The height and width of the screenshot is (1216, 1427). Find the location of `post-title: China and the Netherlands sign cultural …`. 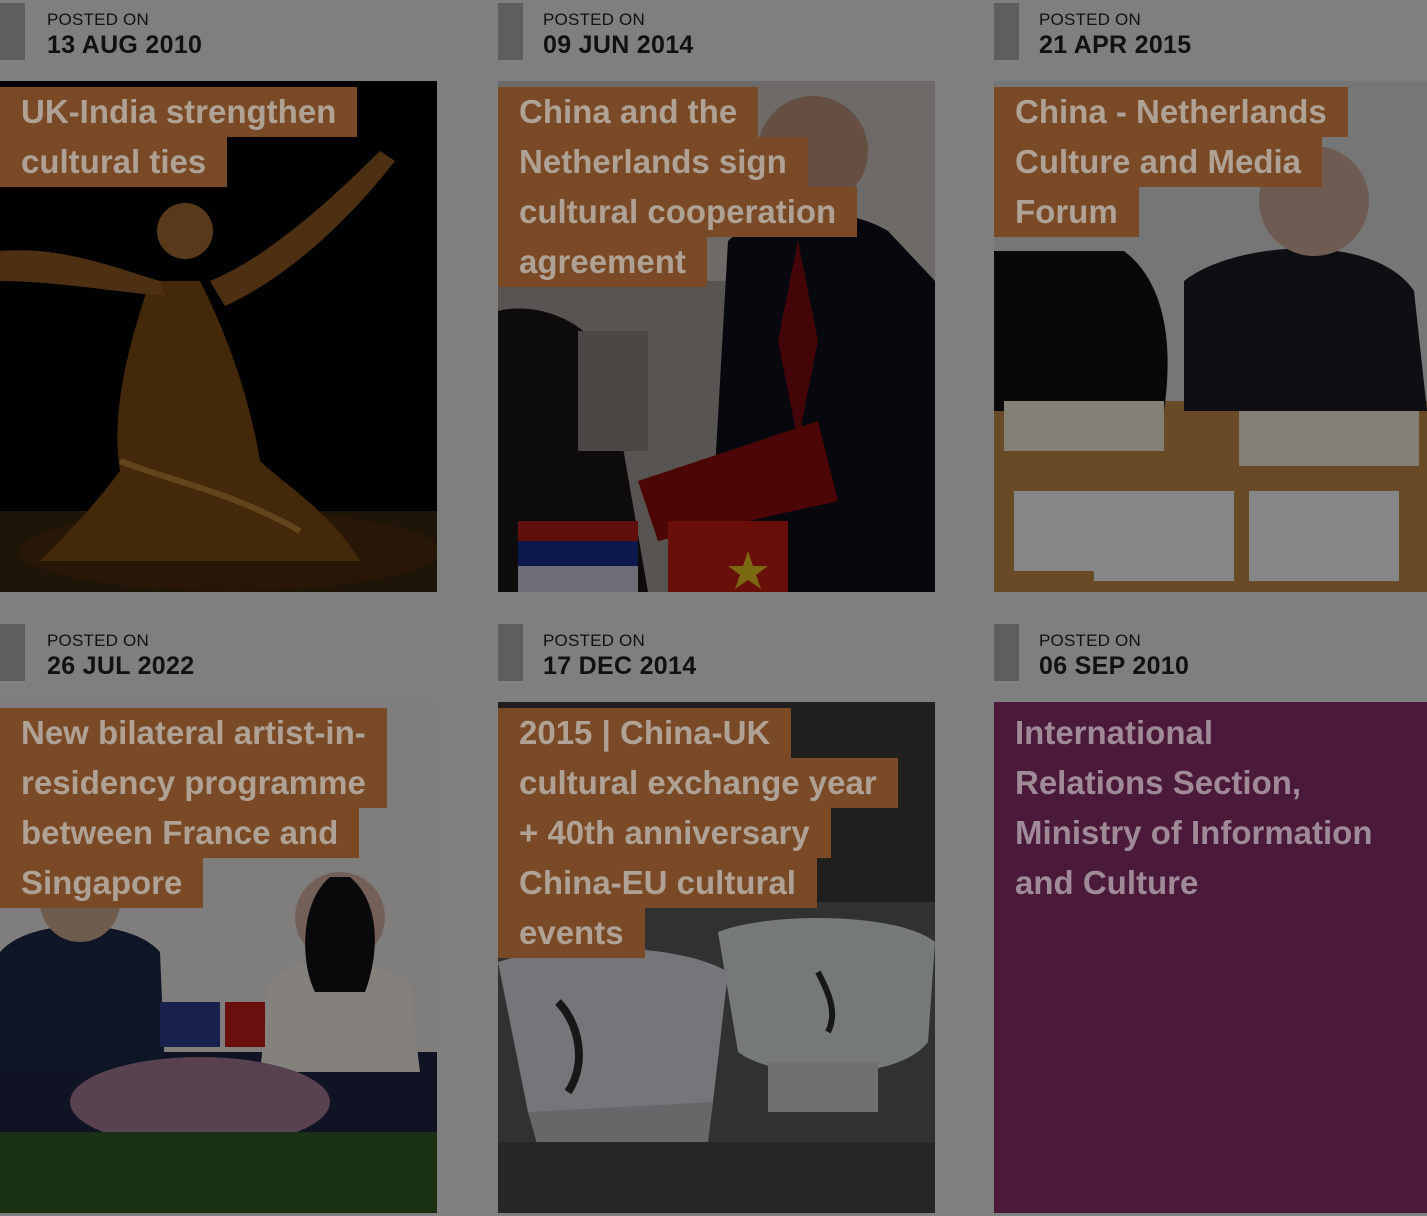

post-title: China and the Netherlands sign cultural … is located at coordinates (678, 187).